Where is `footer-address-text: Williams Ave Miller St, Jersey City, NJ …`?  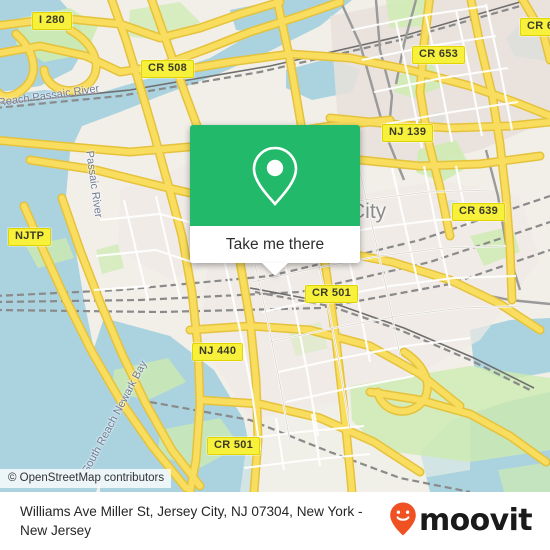 footer-address-text: Williams Ave Miller St, Jersey City, NJ … is located at coordinates (204, 521).